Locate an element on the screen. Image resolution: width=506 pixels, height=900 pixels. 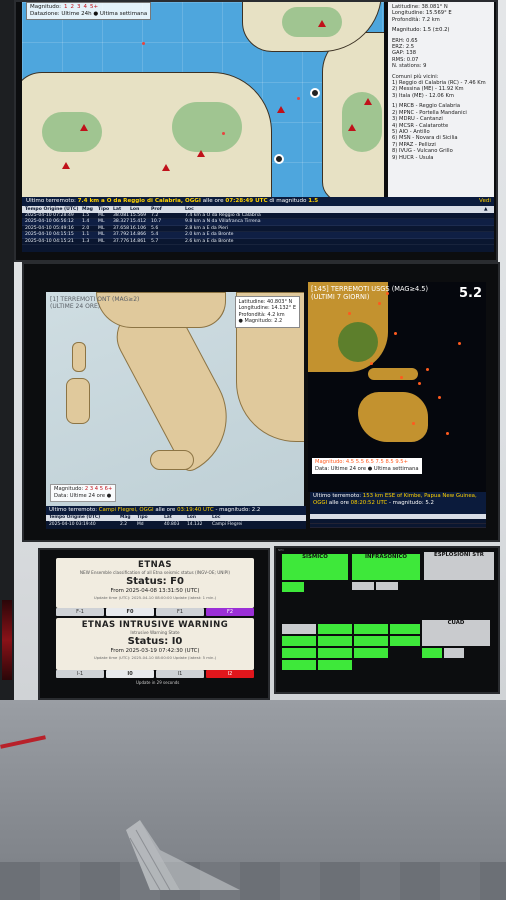
intrusive-warning-title: ETNAS INTRUSIVE WARNING is located at coordinates (155, 625).